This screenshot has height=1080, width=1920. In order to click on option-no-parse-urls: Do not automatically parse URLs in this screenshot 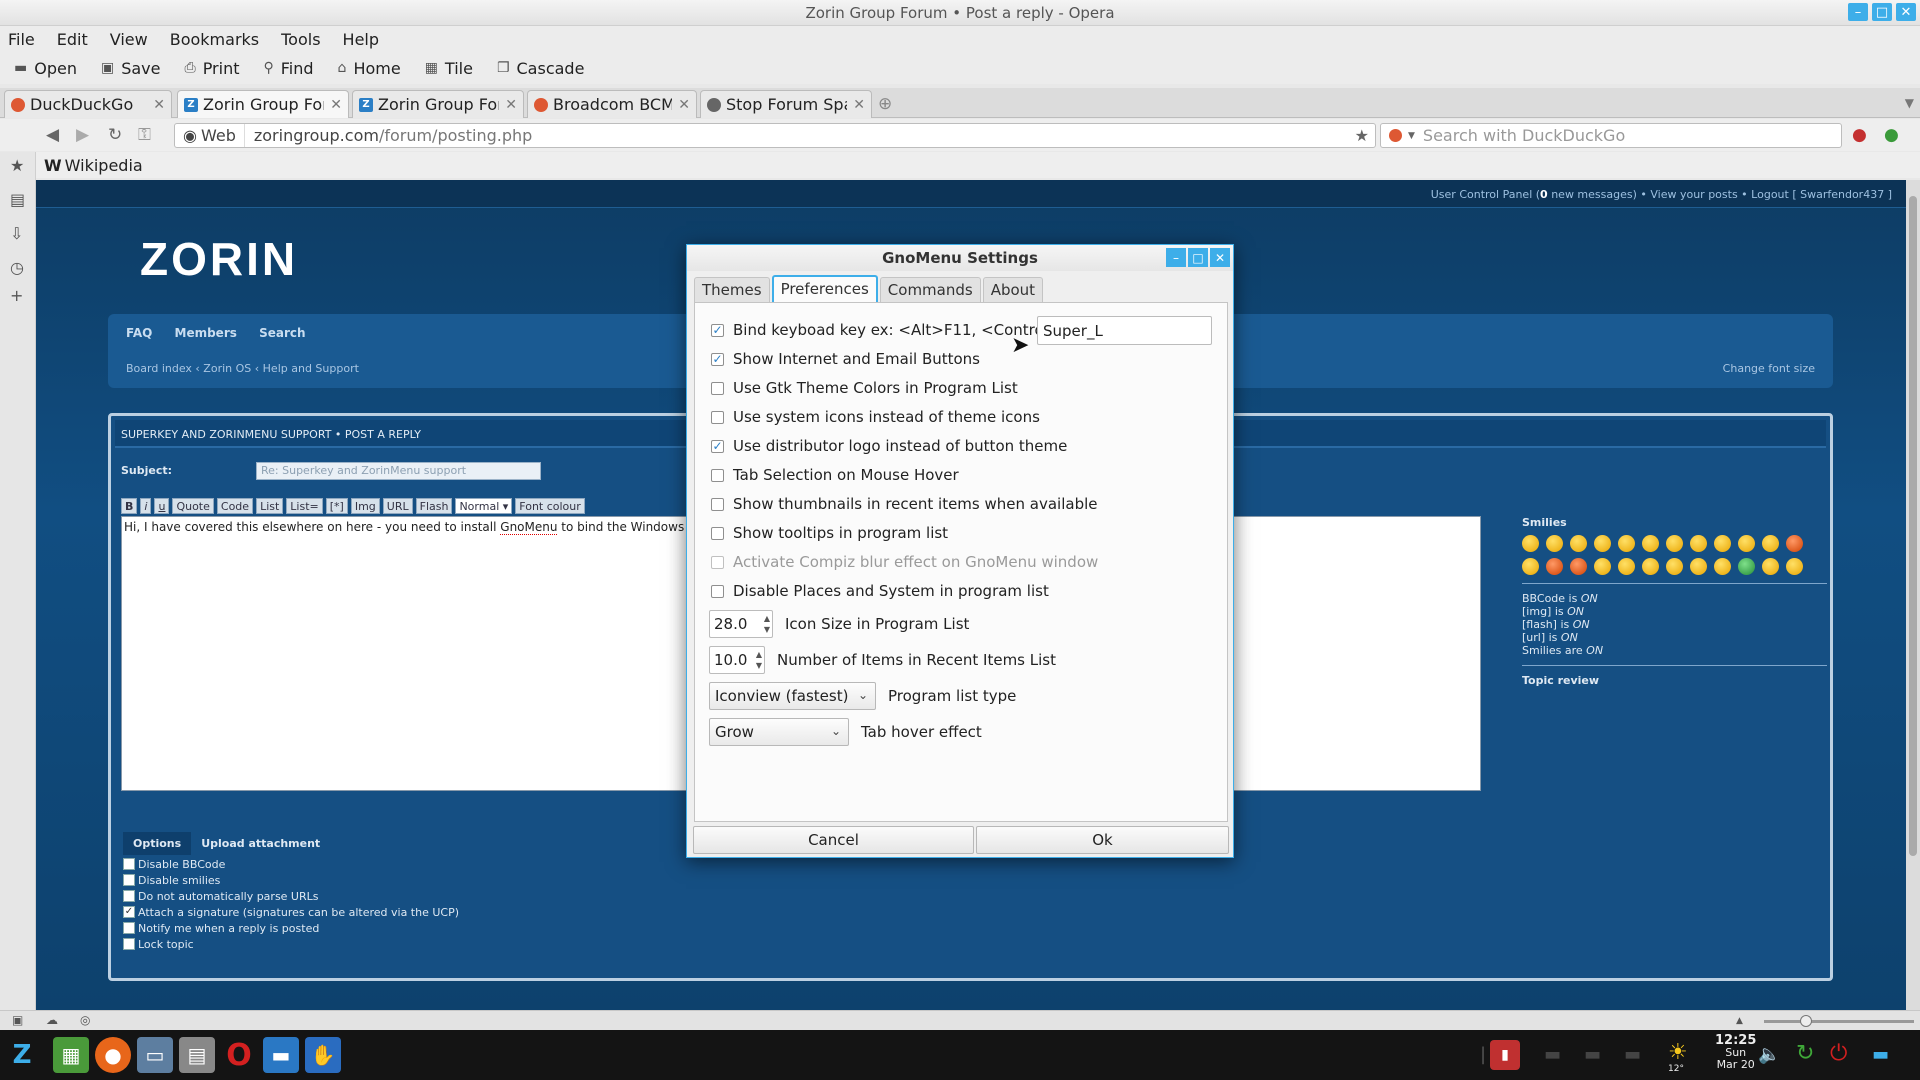, I will do `click(291, 896)`.